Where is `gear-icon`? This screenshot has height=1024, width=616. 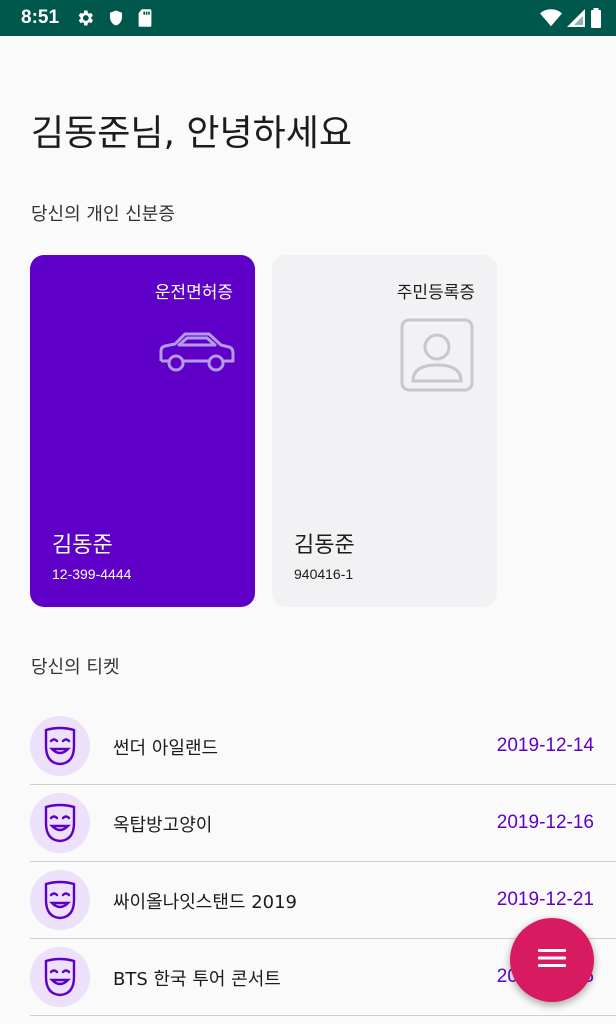 gear-icon is located at coordinates (85, 18).